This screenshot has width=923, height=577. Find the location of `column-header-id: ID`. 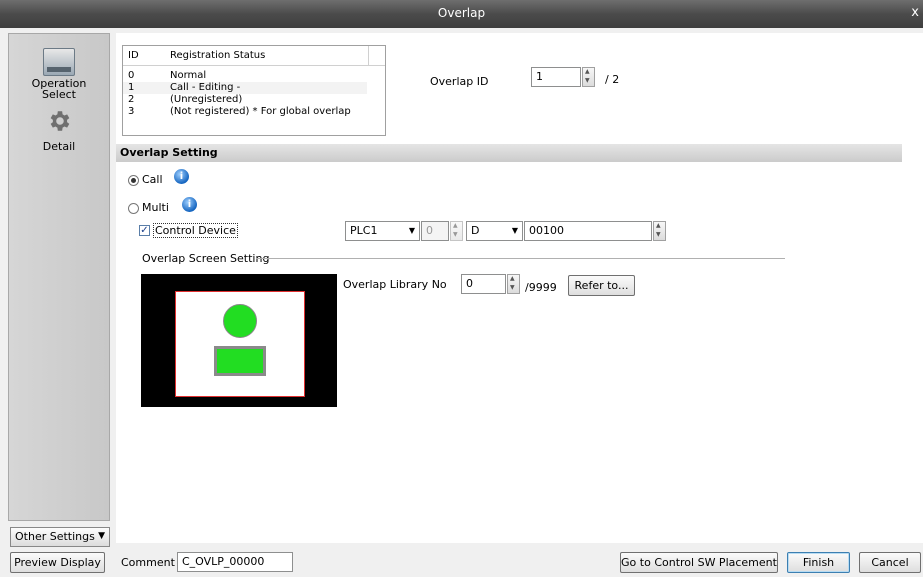

column-header-id: ID is located at coordinates (133, 55).